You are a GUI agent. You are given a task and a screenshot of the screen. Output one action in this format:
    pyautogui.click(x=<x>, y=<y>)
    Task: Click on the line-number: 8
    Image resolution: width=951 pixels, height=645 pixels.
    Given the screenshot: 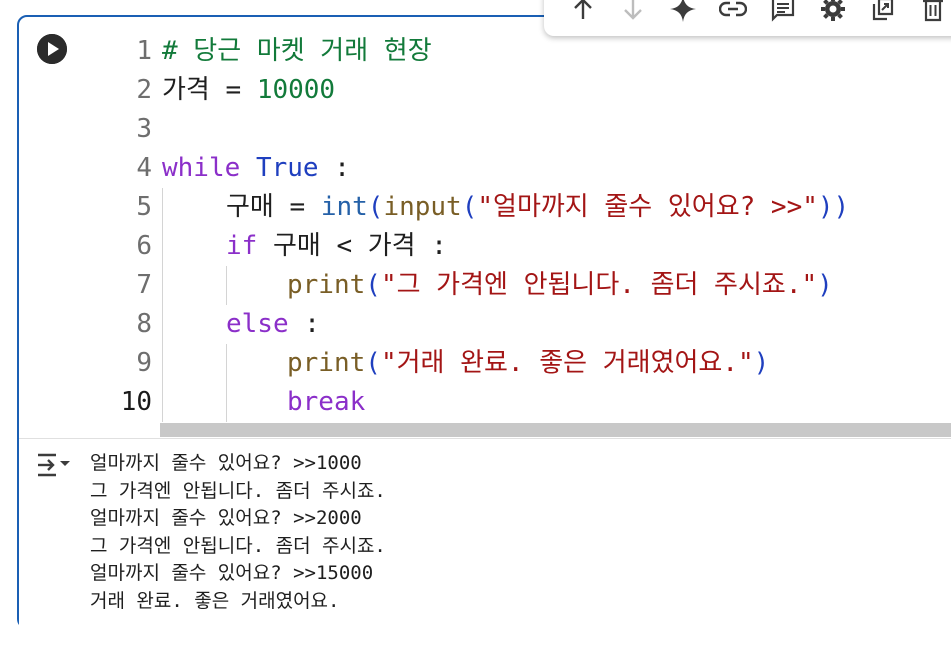 What is the action you would take?
    pyautogui.click(x=144, y=324)
    